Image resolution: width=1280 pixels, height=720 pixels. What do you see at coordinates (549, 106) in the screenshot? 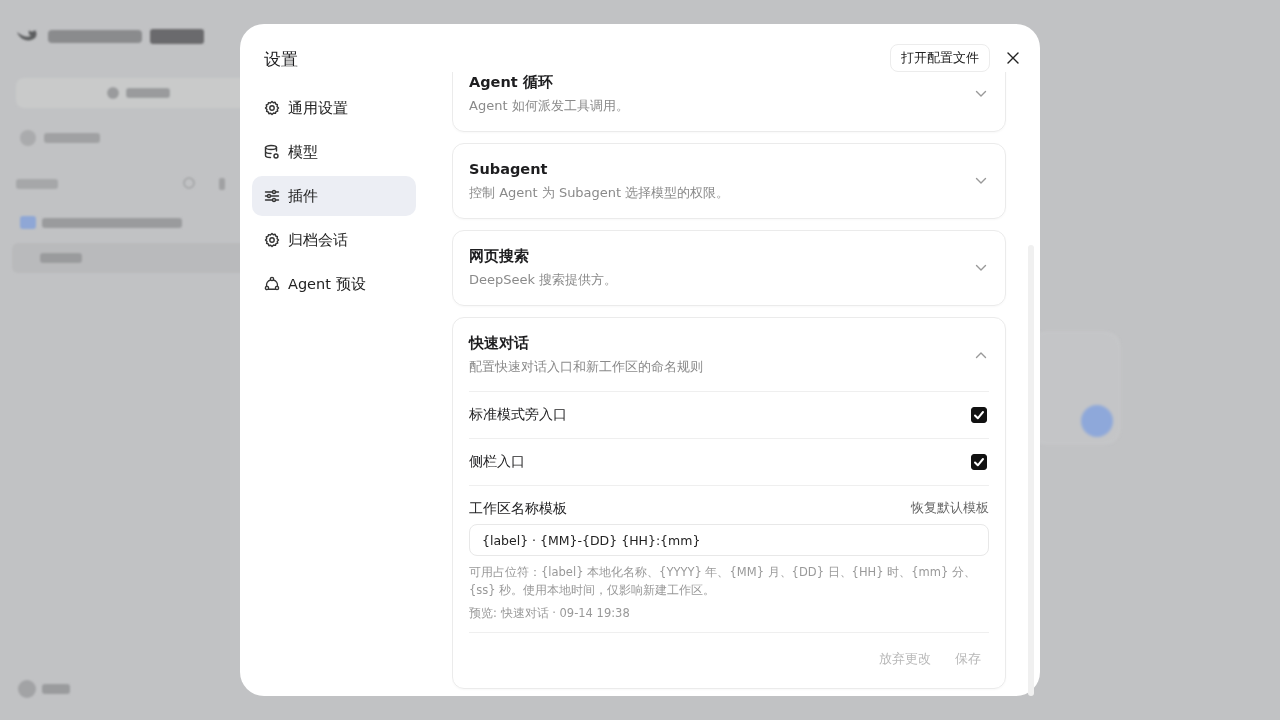
I see `section-description: Agent 如何派发工具调用。` at bounding box center [549, 106].